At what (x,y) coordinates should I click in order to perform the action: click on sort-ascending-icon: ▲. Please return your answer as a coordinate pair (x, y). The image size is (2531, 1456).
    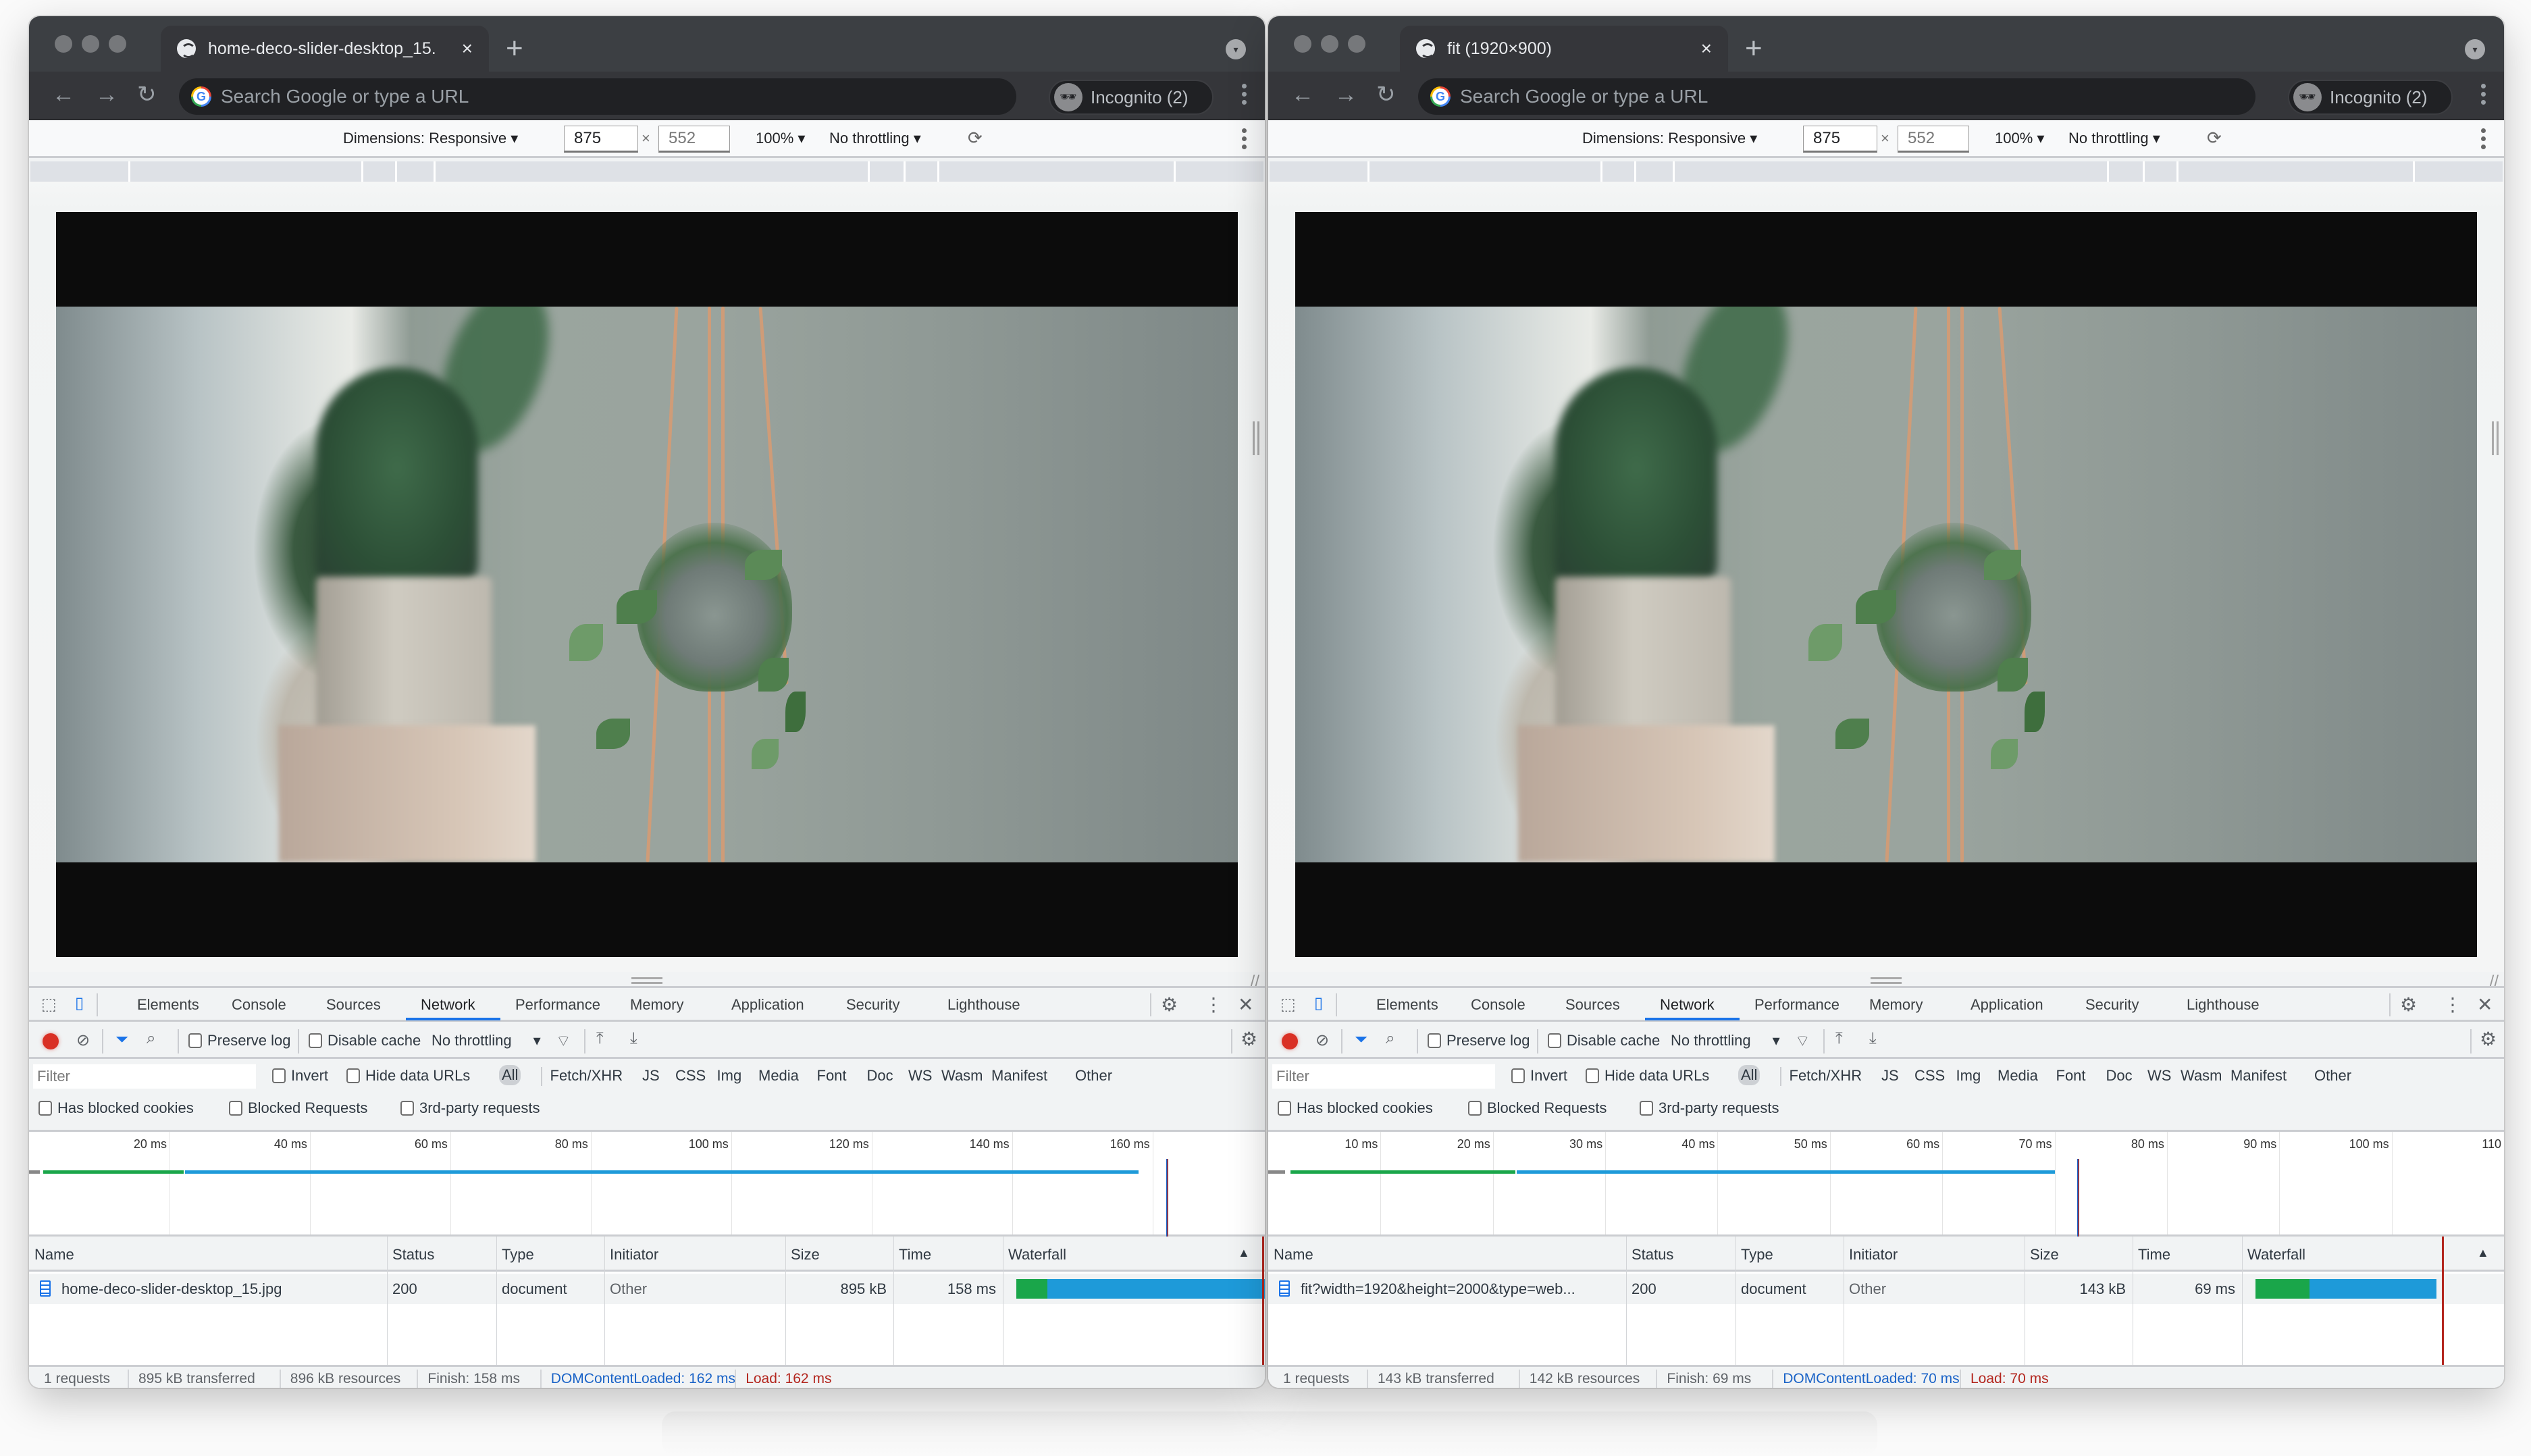
    Looking at the image, I should click on (2483, 1253).